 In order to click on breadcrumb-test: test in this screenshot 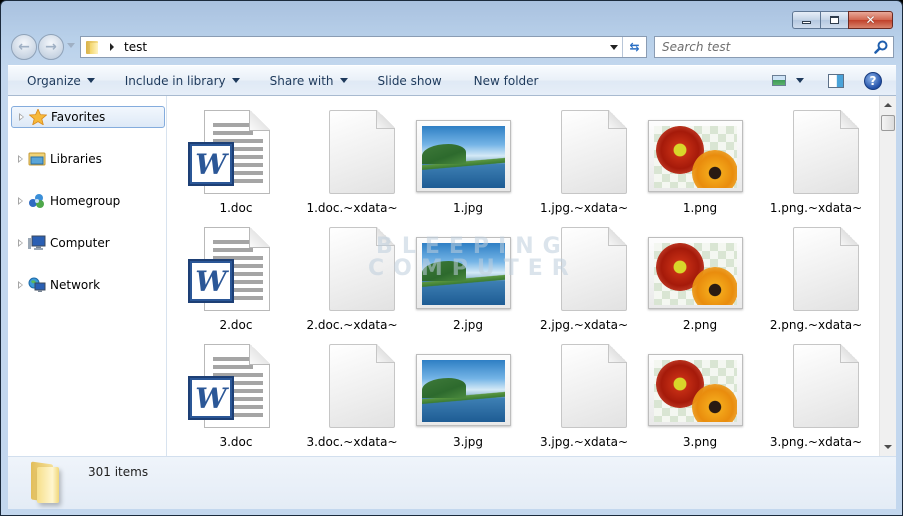, I will do `click(135, 47)`.